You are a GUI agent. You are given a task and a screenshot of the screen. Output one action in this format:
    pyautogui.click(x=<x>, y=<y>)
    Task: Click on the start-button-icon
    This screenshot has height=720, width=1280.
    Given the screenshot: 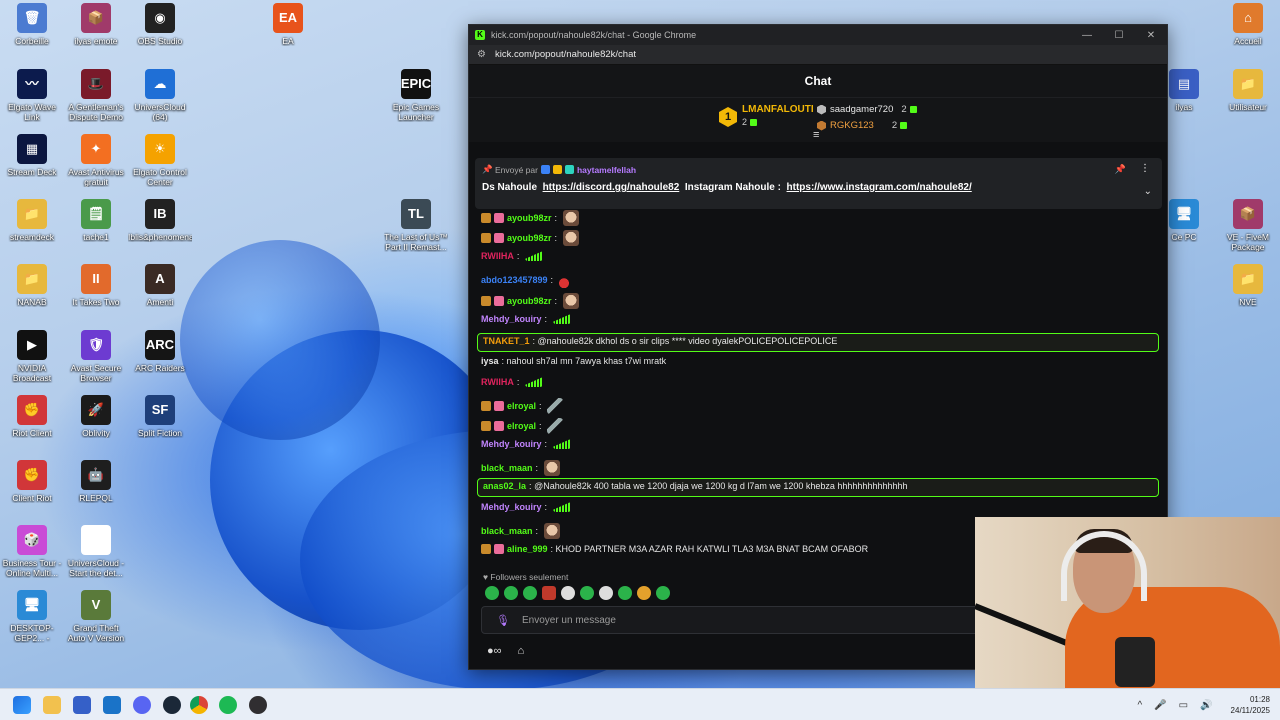 What is the action you would take?
    pyautogui.click(x=22, y=705)
    